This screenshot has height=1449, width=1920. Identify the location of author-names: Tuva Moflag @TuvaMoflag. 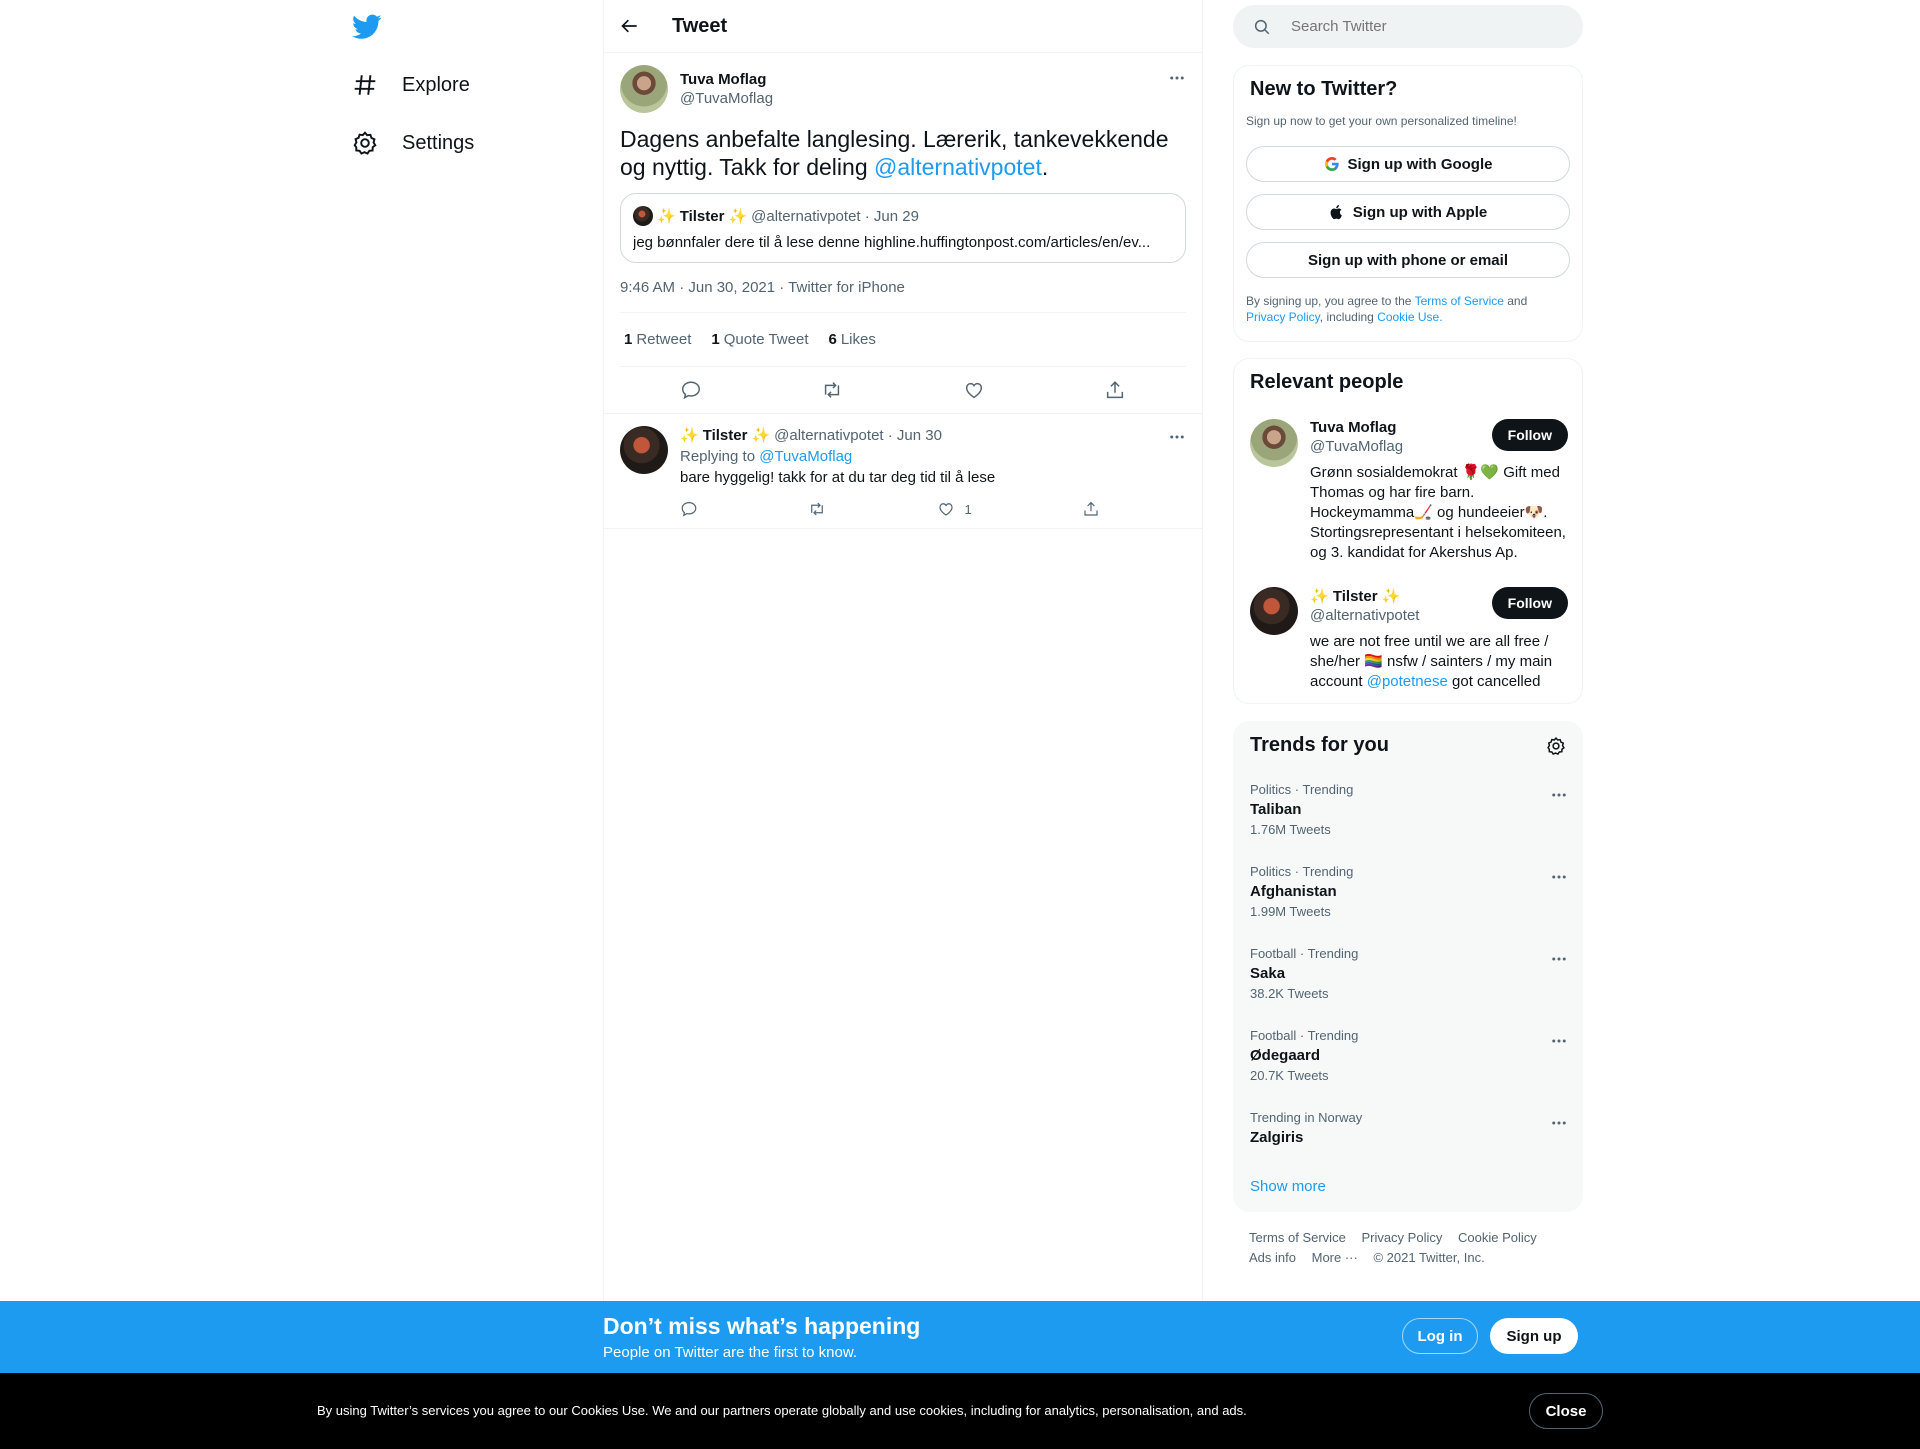
(726, 89).